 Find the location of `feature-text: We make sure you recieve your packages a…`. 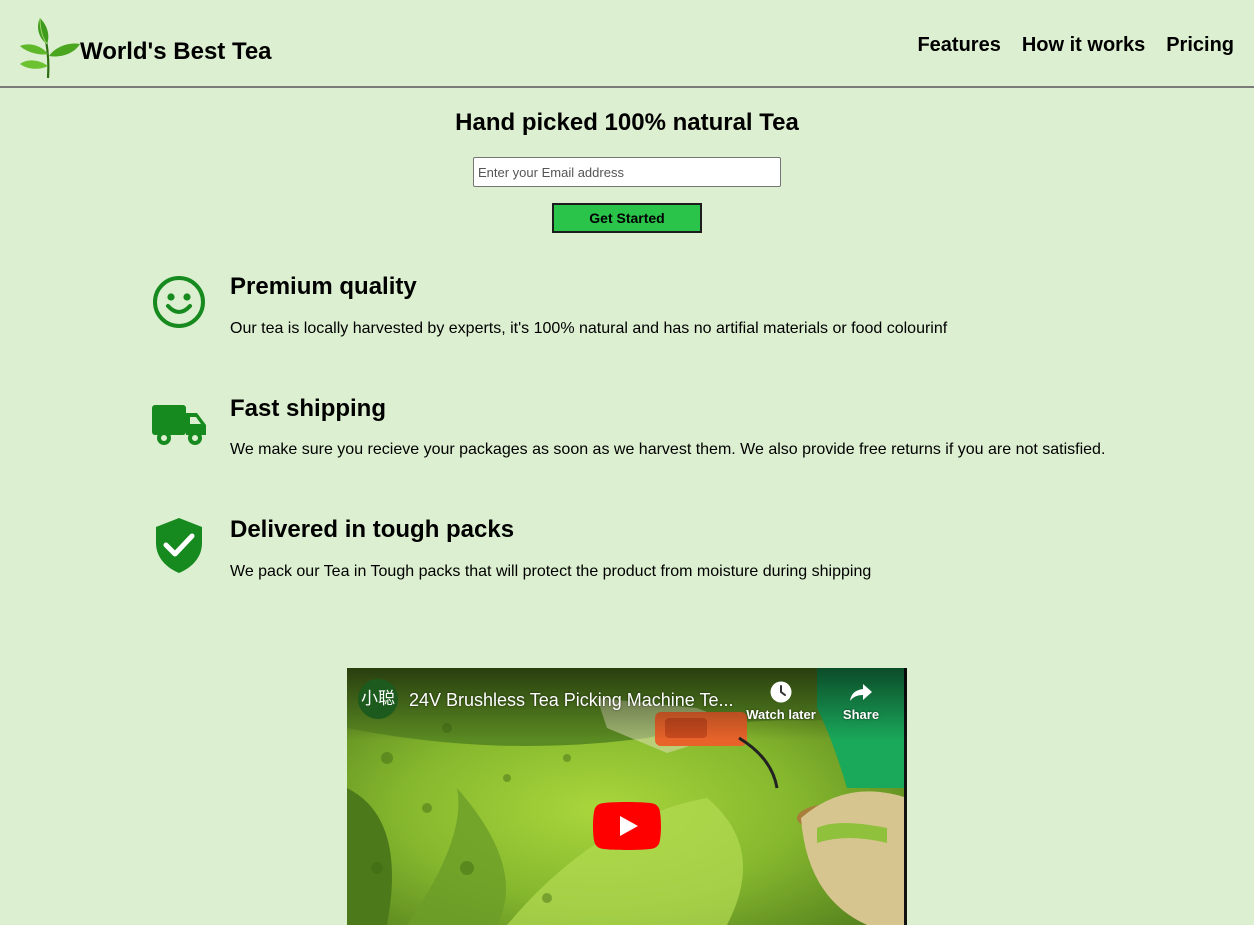

feature-text: We make sure you recieve your packages a… is located at coordinates (668, 449).